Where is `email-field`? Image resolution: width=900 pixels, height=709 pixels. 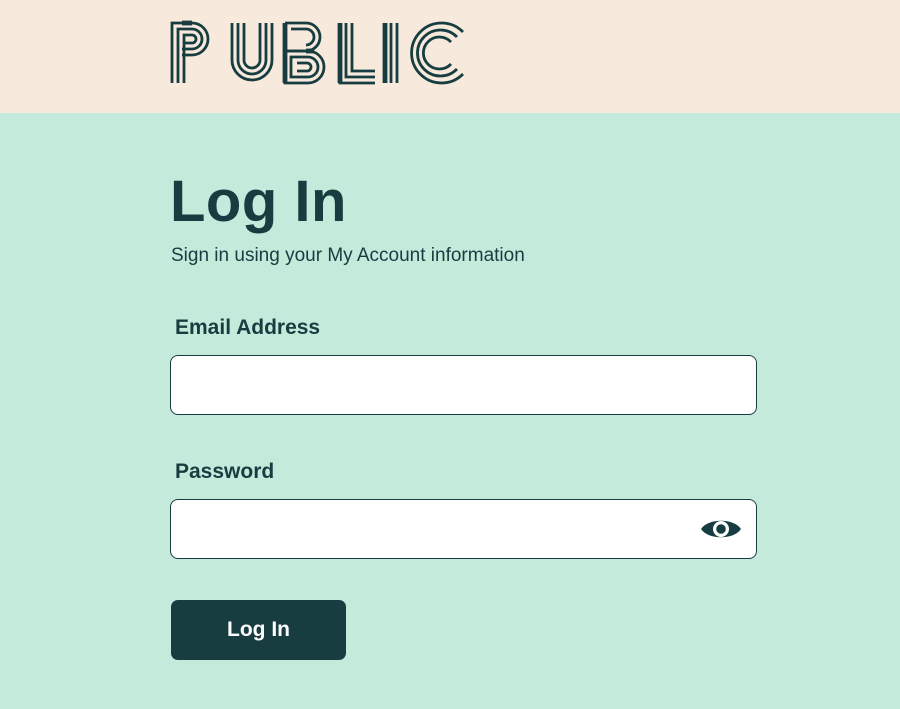 email-field is located at coordinates (463, 385).